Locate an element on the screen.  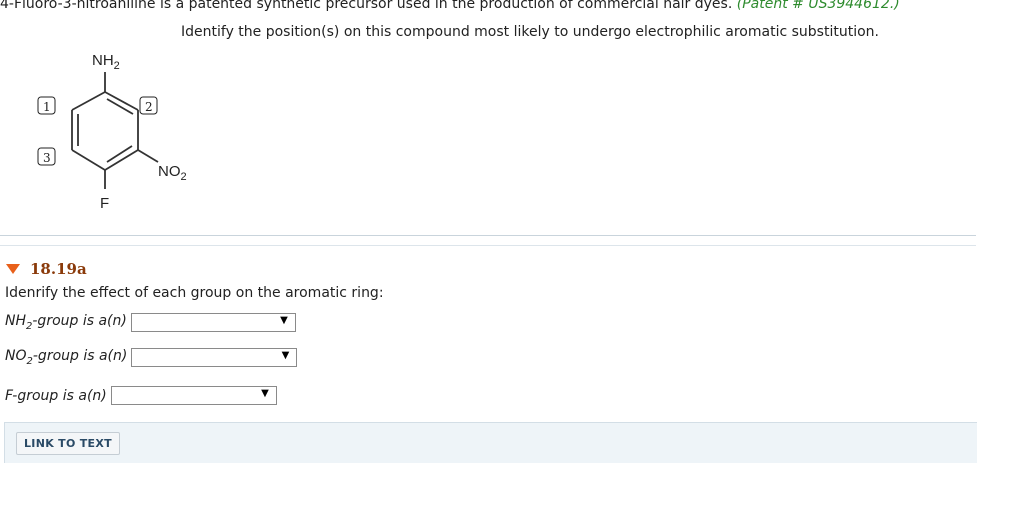
answer-row-nh2: NH2-group is a(n) ▼ is located at coordinates (150, 322).